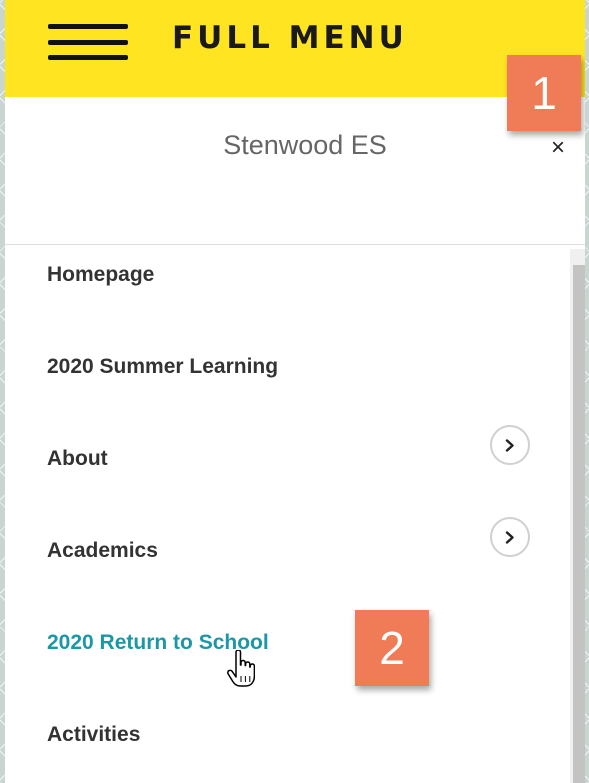  Describe the element at coordinates (88, 44) in the screenshot. I see `hamburger-menu-icon` at that location.